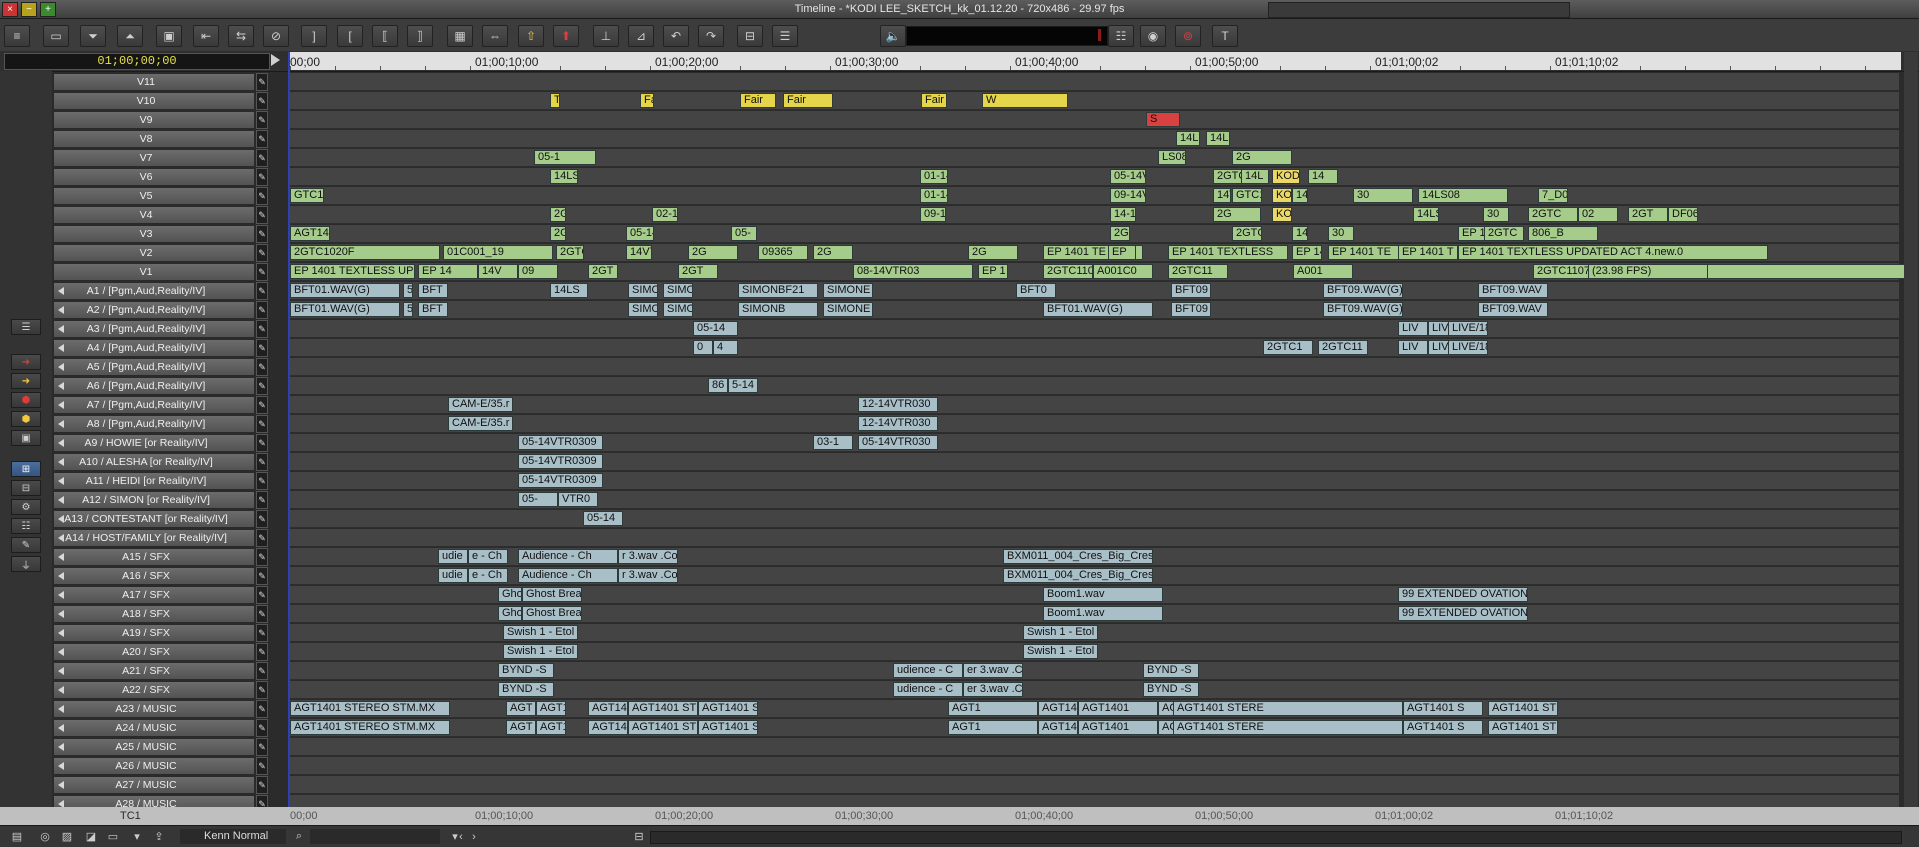 This screenshot has width=1919, height=847. I want to click on text-icon: T, so click(1225, 36).